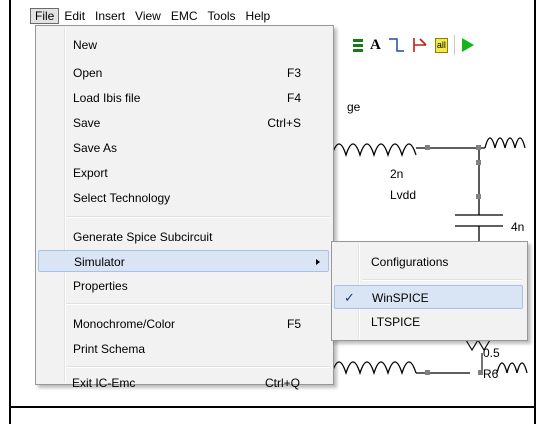 This screenshot has height=424, width=542. Describe the element at coordinates (468, 45) in the screenshot. I see `run-icon` at that location.